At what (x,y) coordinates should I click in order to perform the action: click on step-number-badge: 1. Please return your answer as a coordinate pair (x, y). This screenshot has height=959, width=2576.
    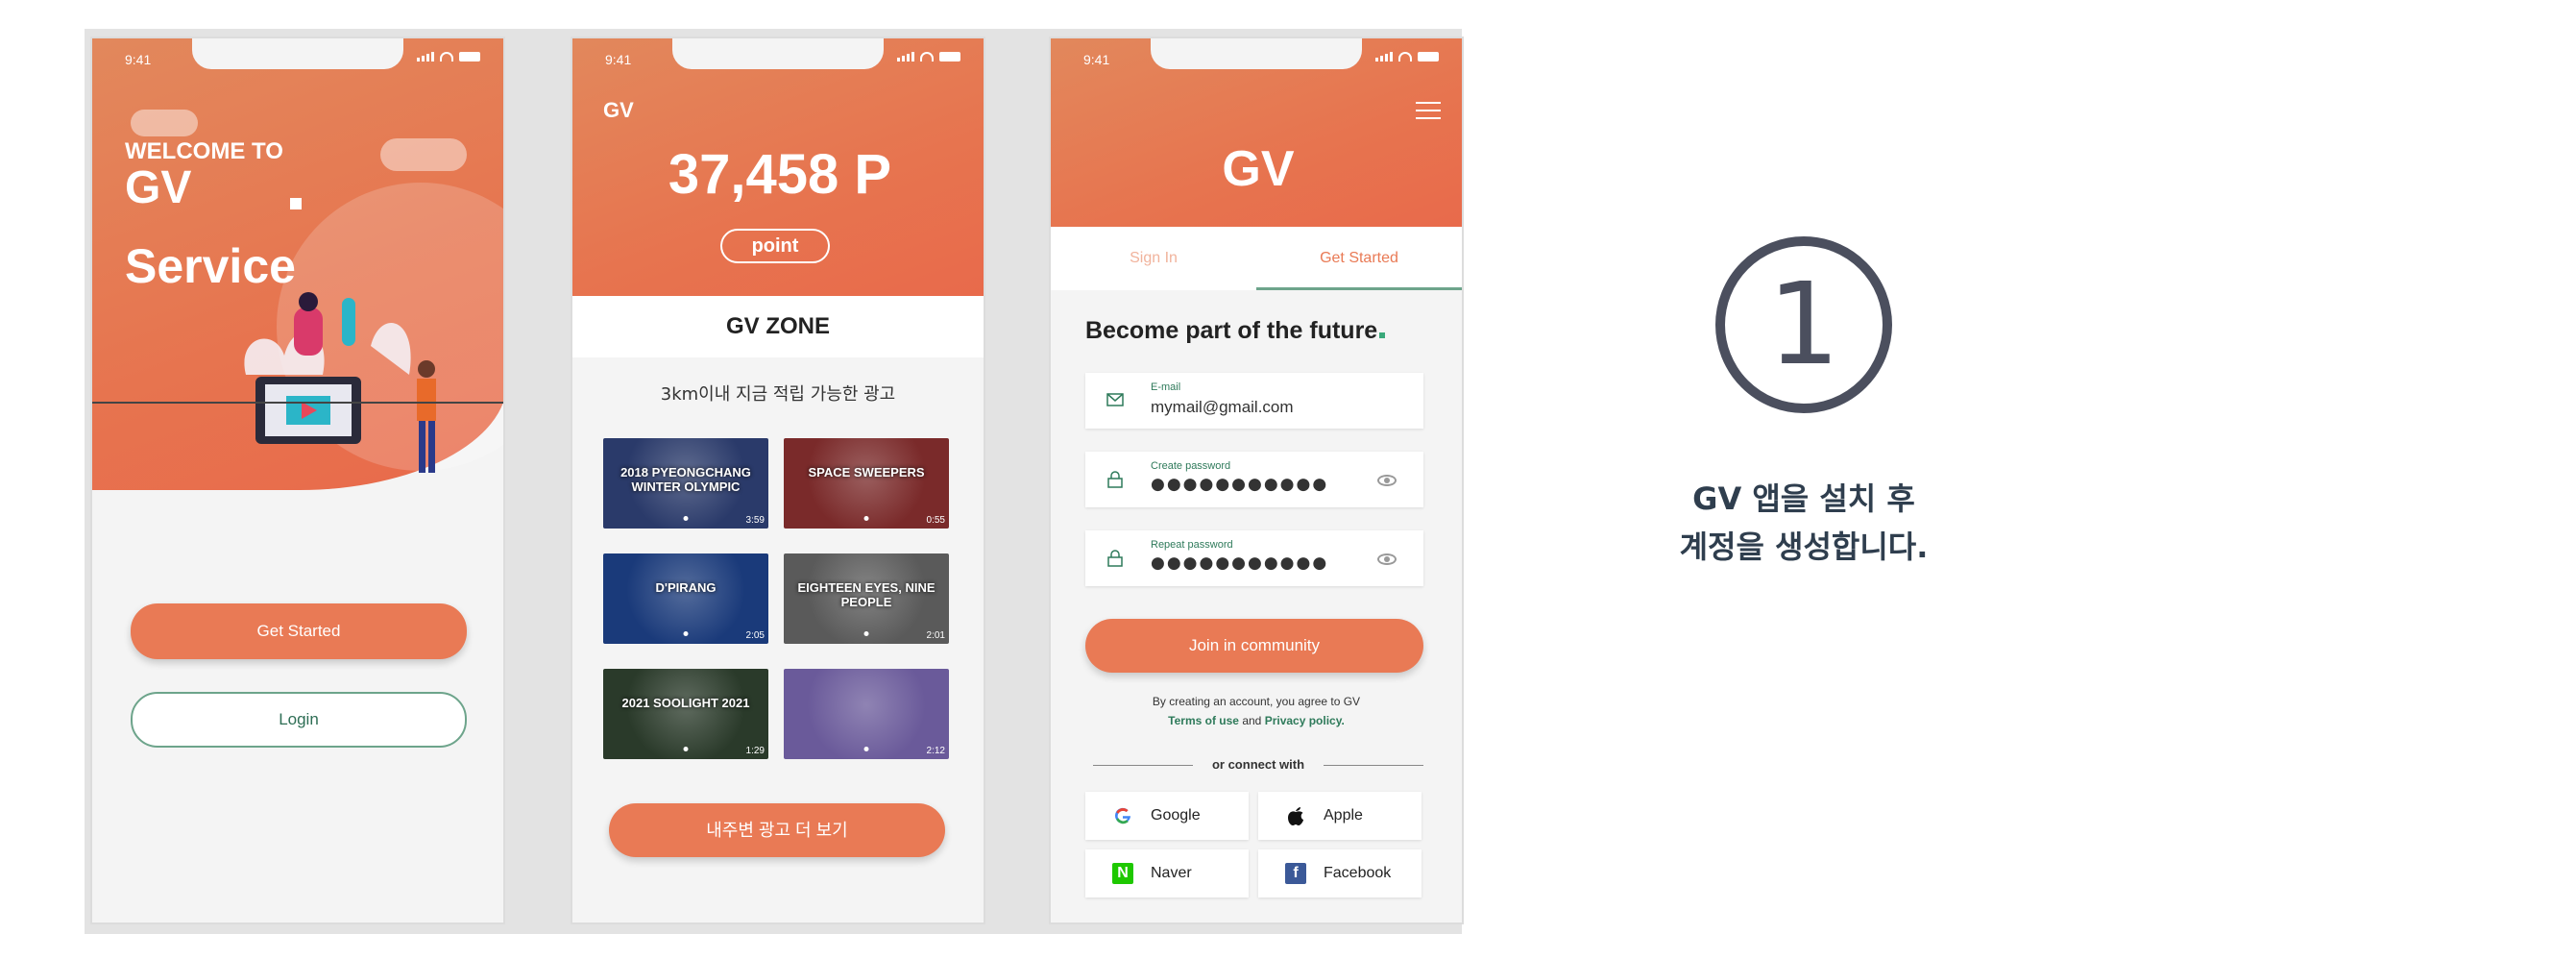
    Looking at the image, I should click on (1804, 324).